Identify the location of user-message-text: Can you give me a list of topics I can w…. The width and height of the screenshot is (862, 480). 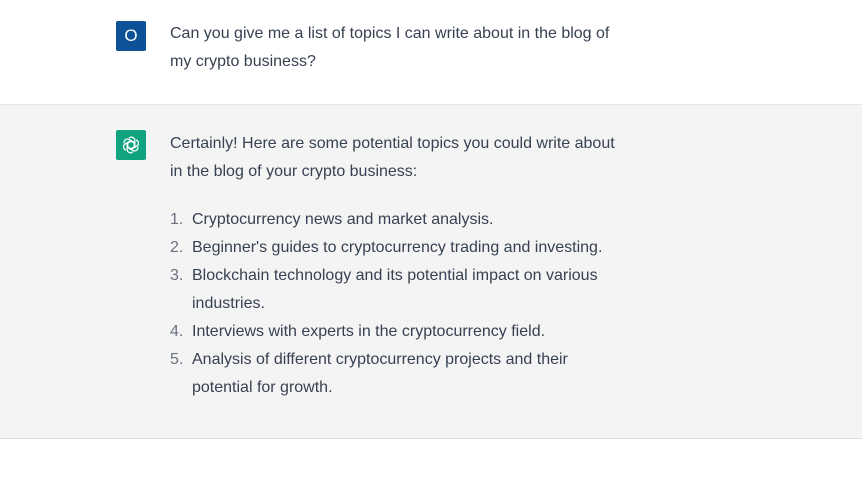
(400, 48).